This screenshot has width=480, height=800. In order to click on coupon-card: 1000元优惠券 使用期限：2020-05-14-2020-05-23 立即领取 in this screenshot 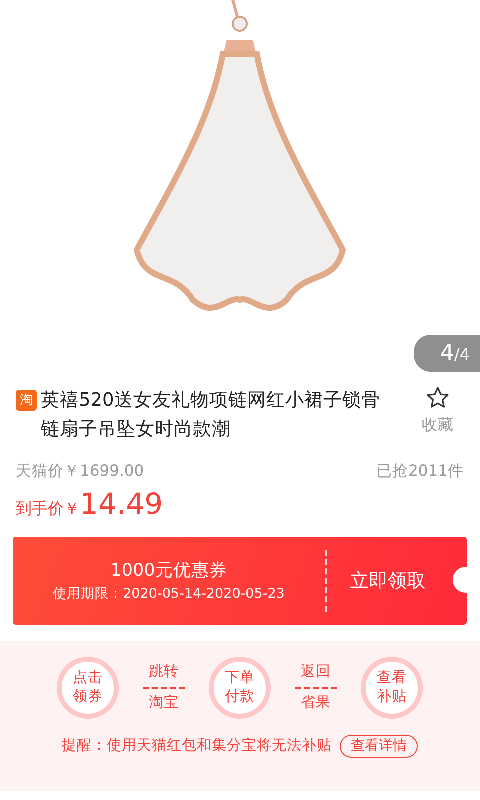, I will do `click(240, 581)`.